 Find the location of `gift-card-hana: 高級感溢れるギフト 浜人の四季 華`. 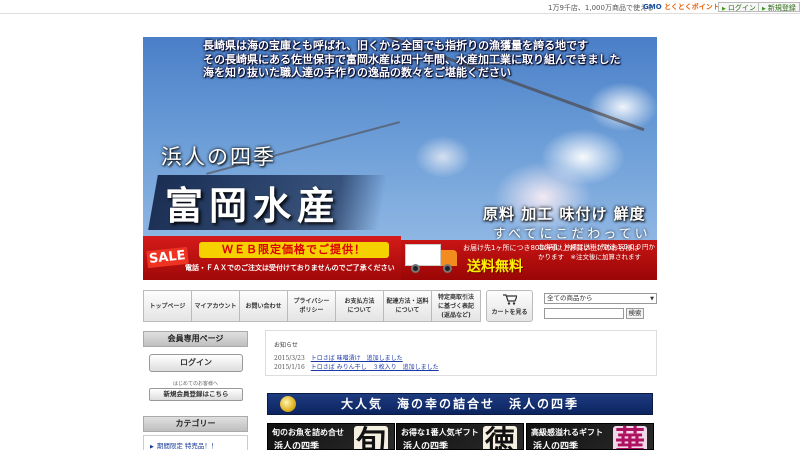

gift-card-hana: 高級感溢れるギフト 浜人の四季 華 is located at coordinates (590, 436).